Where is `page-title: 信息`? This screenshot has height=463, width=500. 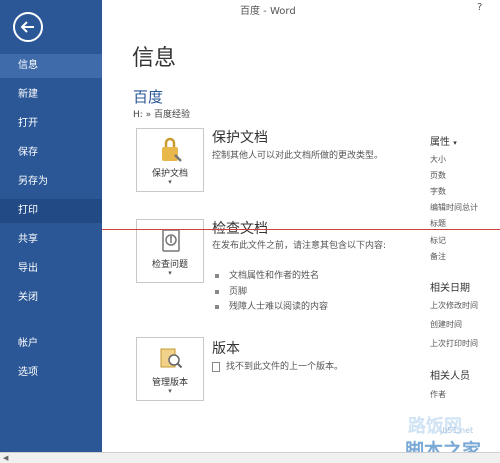 page-title: 信息 is located at coordinates (154, 58).